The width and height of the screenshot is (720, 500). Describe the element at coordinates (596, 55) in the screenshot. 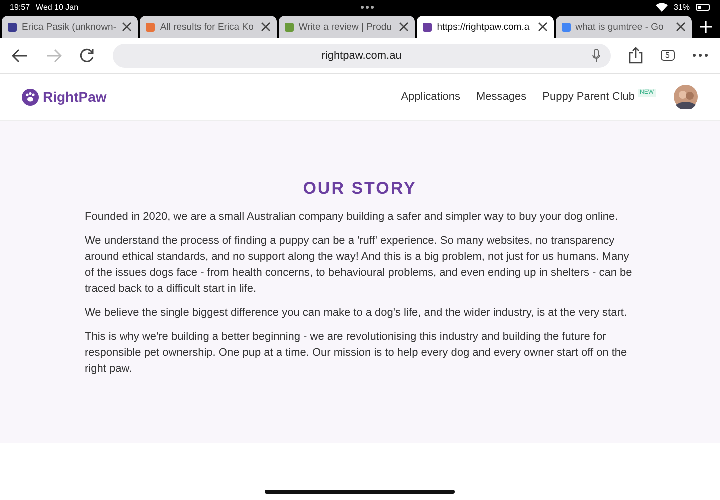

I see `microphone-icon` at that location.